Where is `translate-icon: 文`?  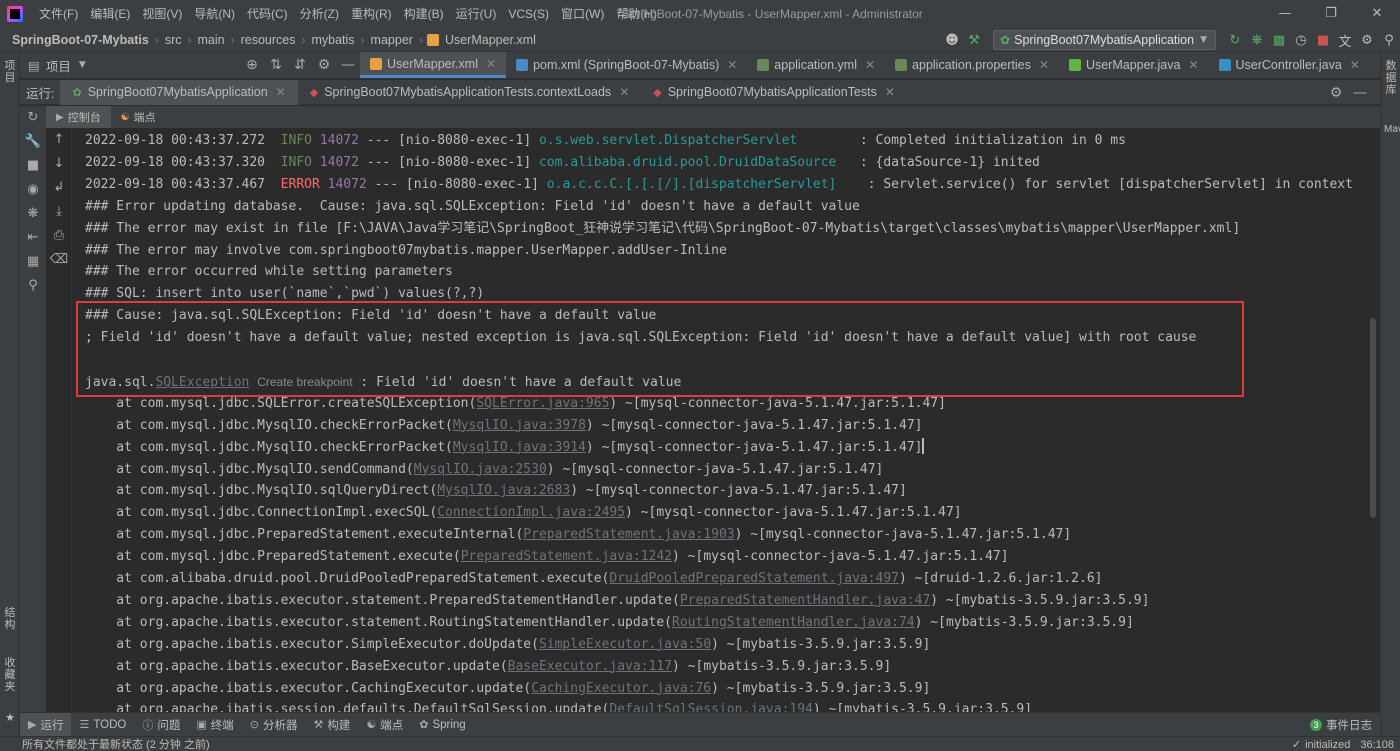
translate-icon: 文 is located at coordinates (1345, 40).